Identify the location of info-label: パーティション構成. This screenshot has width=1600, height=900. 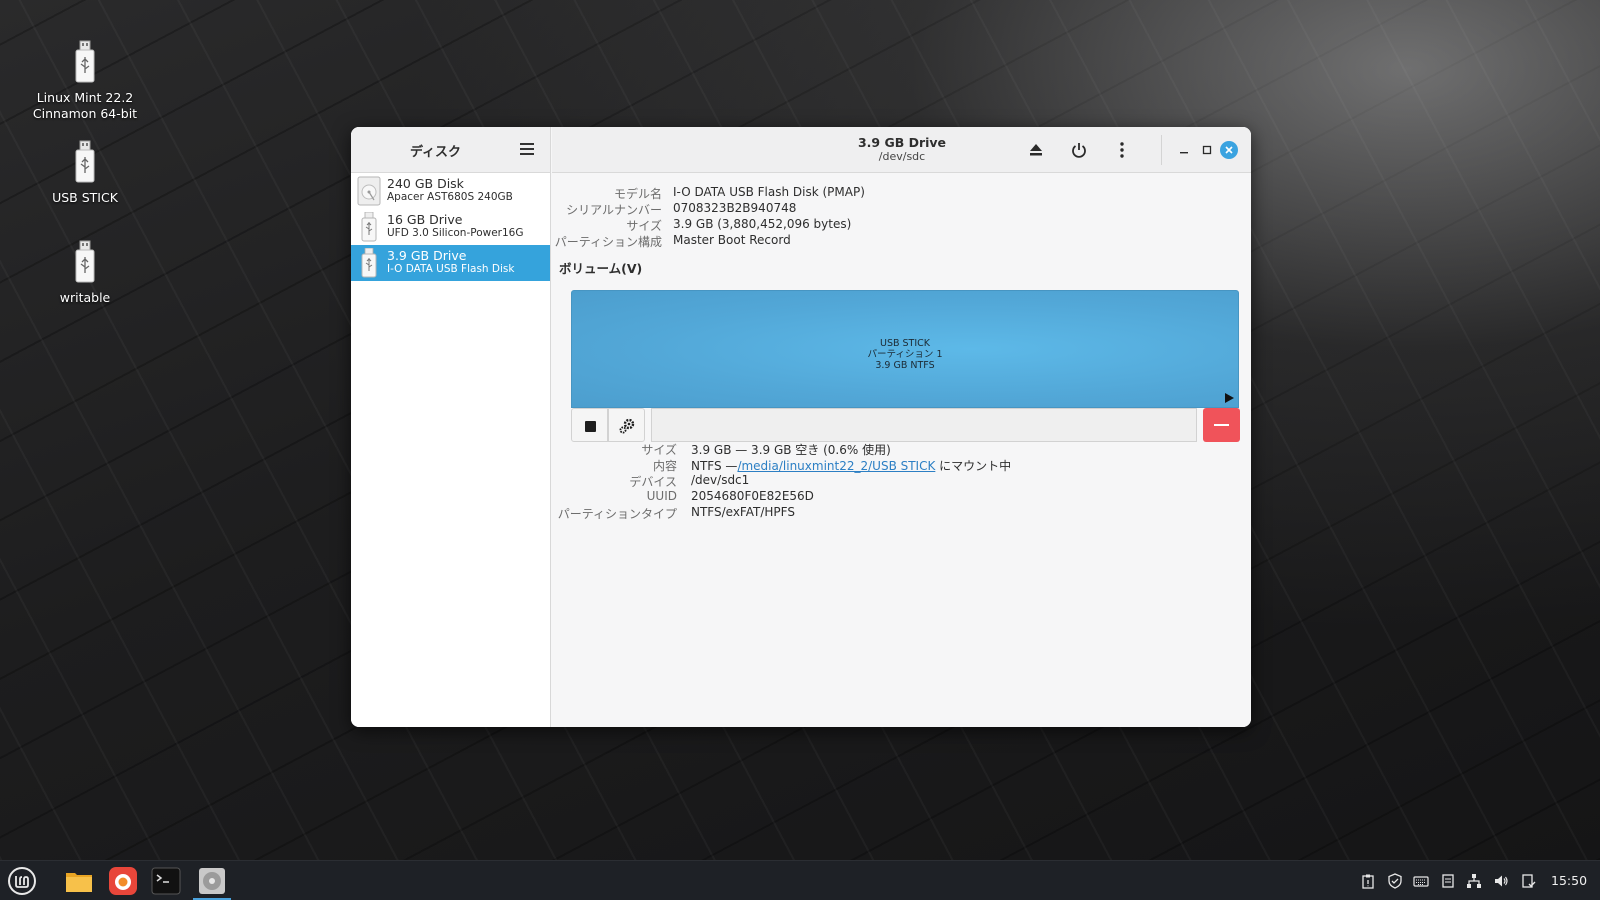
(608, 242).